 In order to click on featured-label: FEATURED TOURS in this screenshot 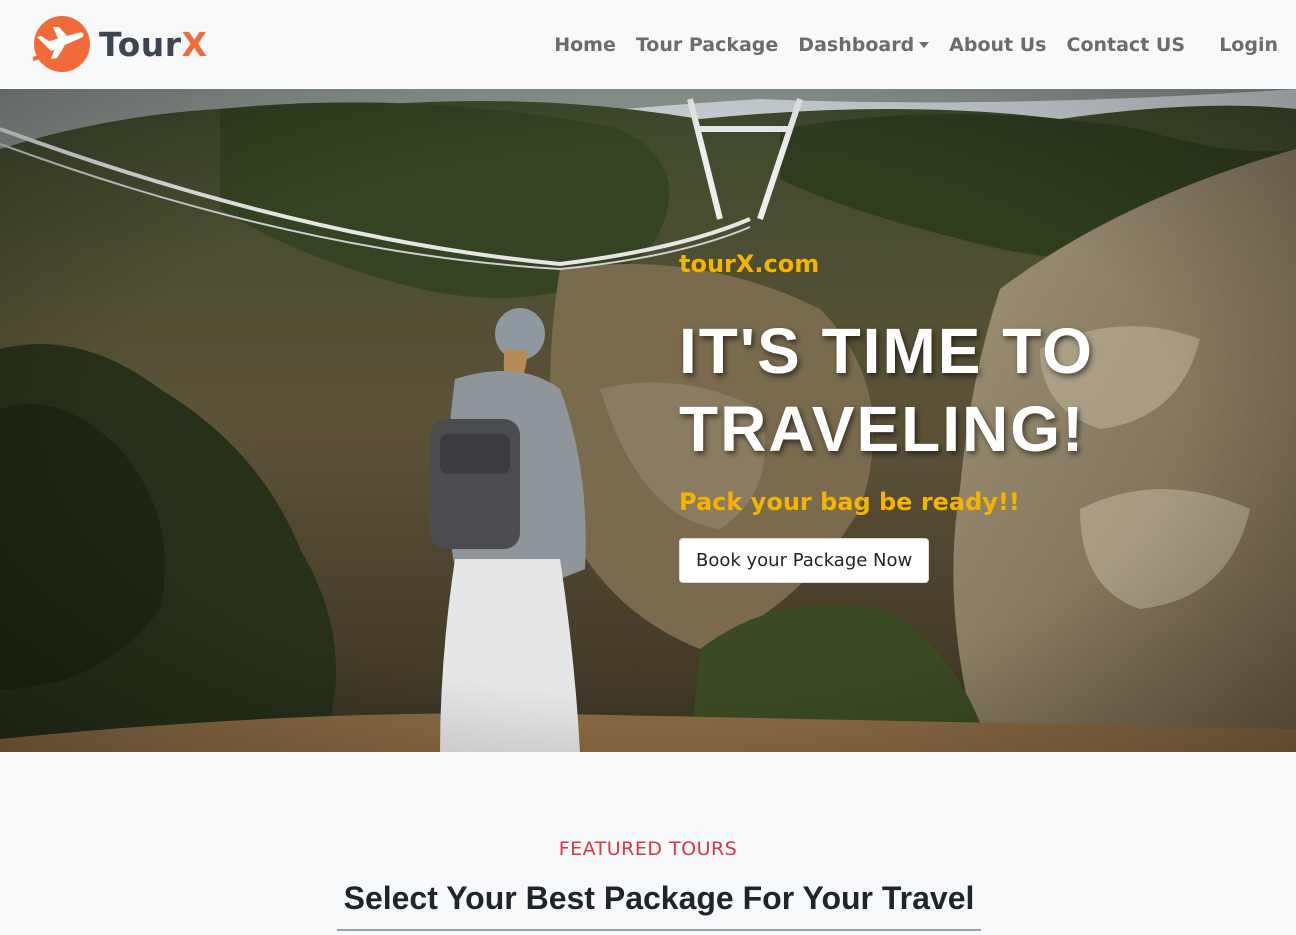, I will do `click(648, 849)`.